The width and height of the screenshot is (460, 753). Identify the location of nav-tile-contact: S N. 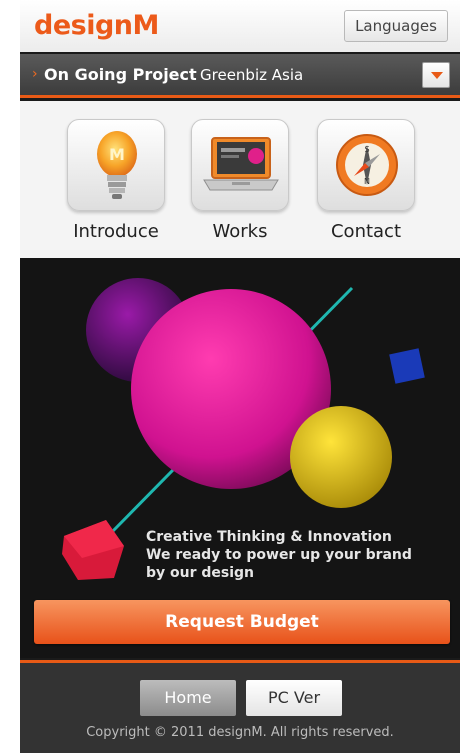
(366, 165).